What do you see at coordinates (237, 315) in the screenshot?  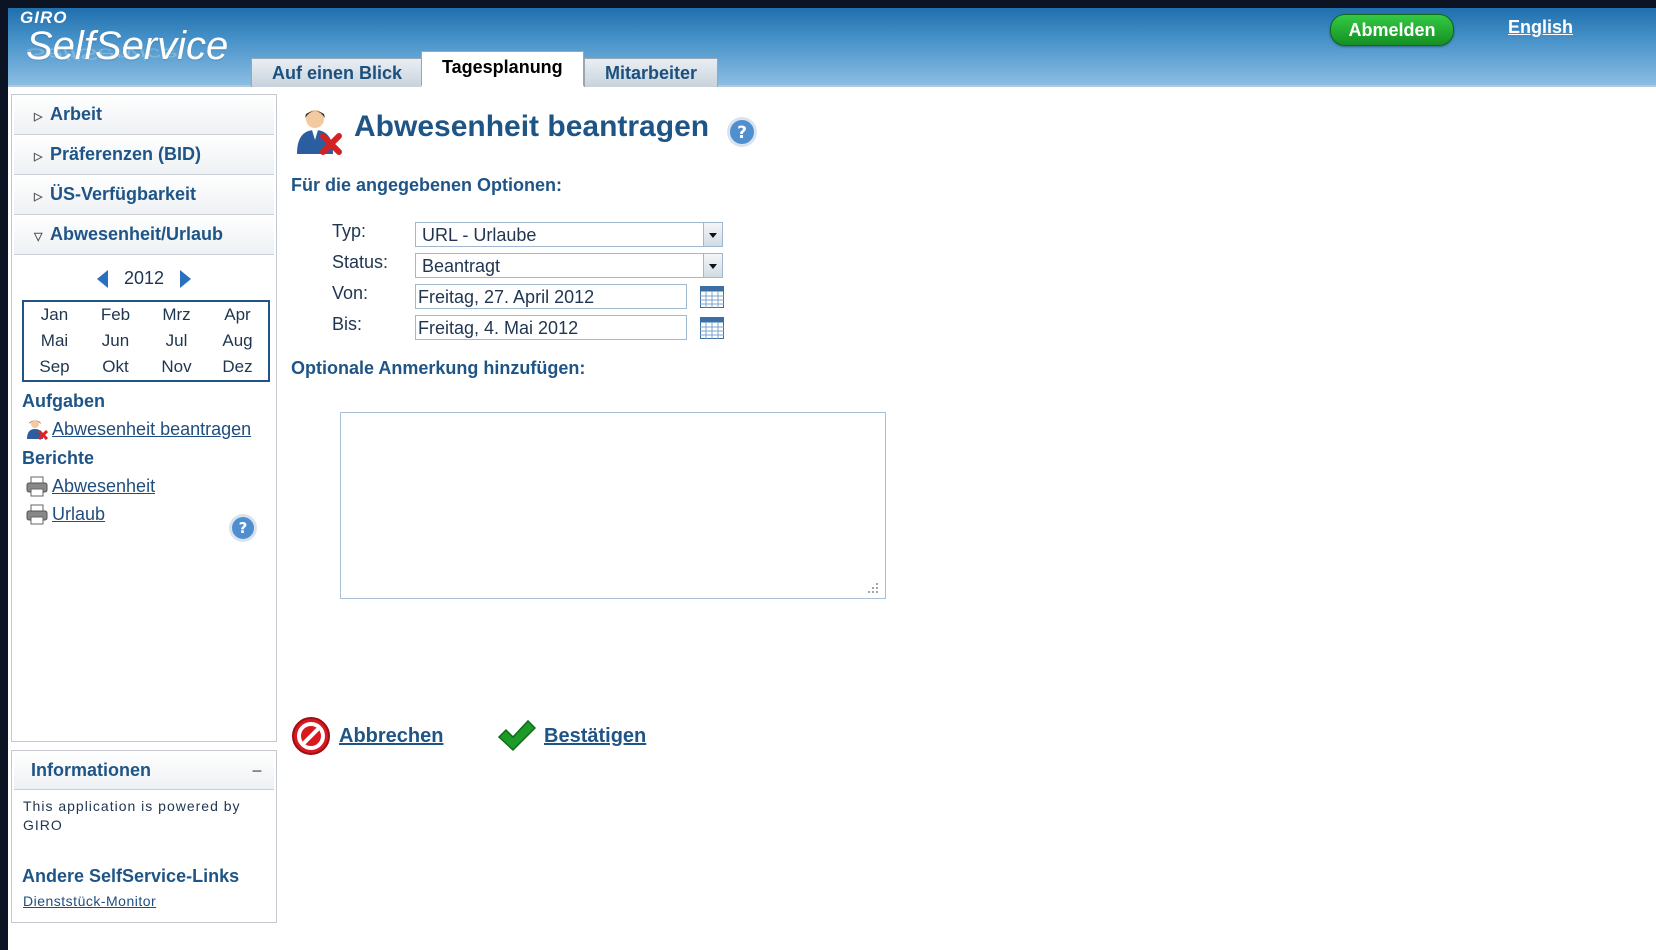 I see `month-apr: Apr` at bounding box center [237, 315].